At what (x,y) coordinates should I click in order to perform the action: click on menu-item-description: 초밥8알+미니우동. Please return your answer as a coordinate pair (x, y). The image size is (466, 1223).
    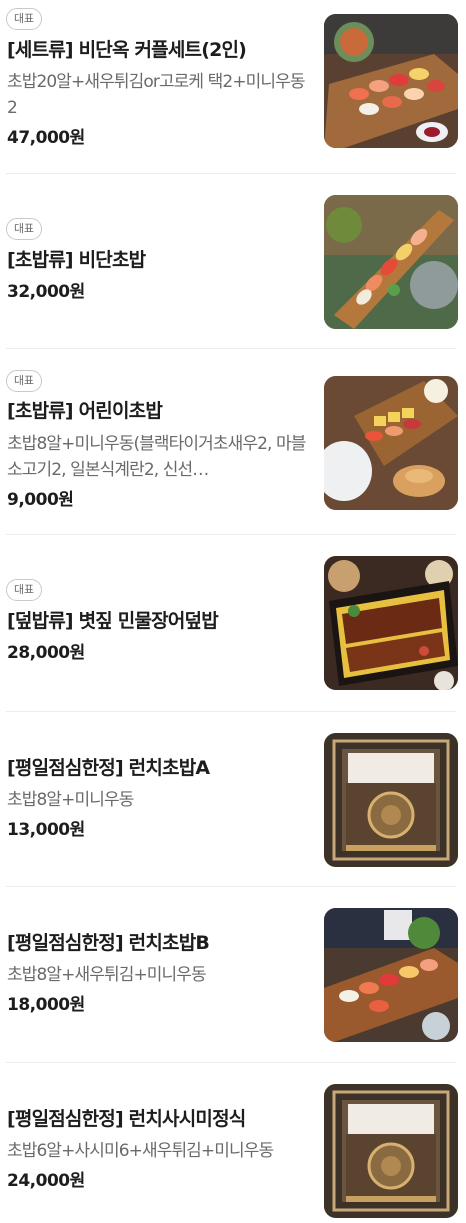
    Looking at the image, I should click on (70, 800).